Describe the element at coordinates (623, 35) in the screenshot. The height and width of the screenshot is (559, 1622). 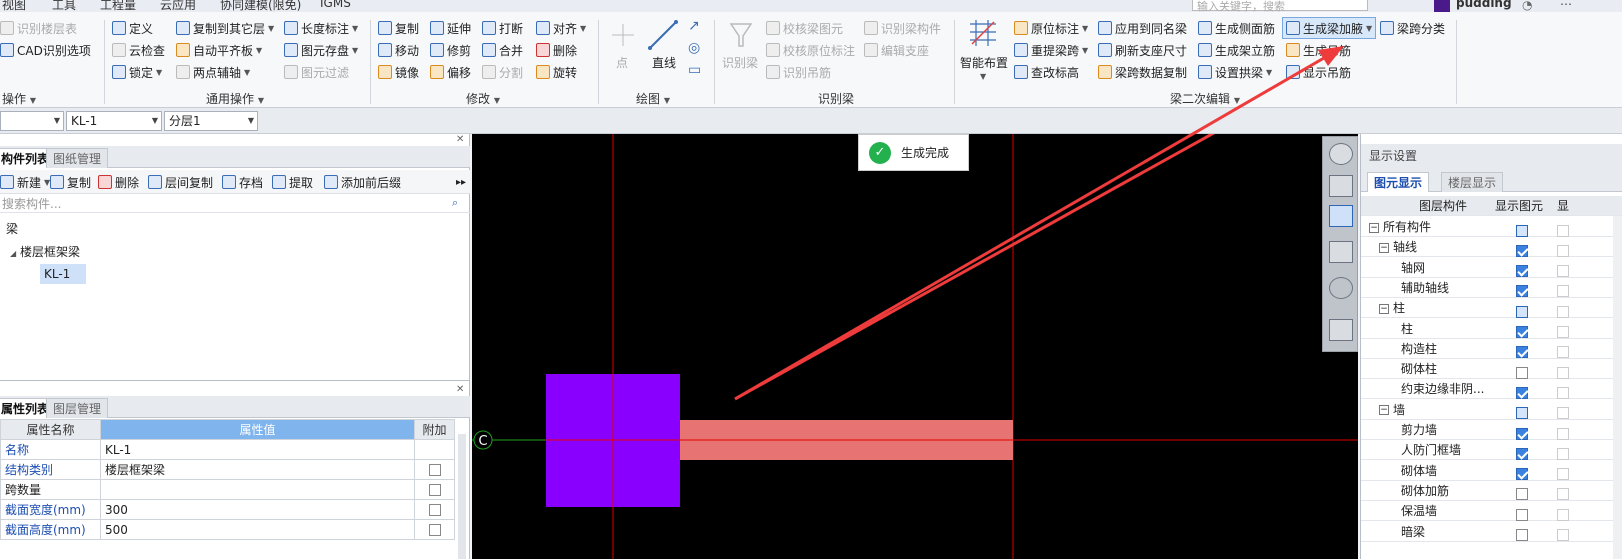
I see `point-icon` at that location.